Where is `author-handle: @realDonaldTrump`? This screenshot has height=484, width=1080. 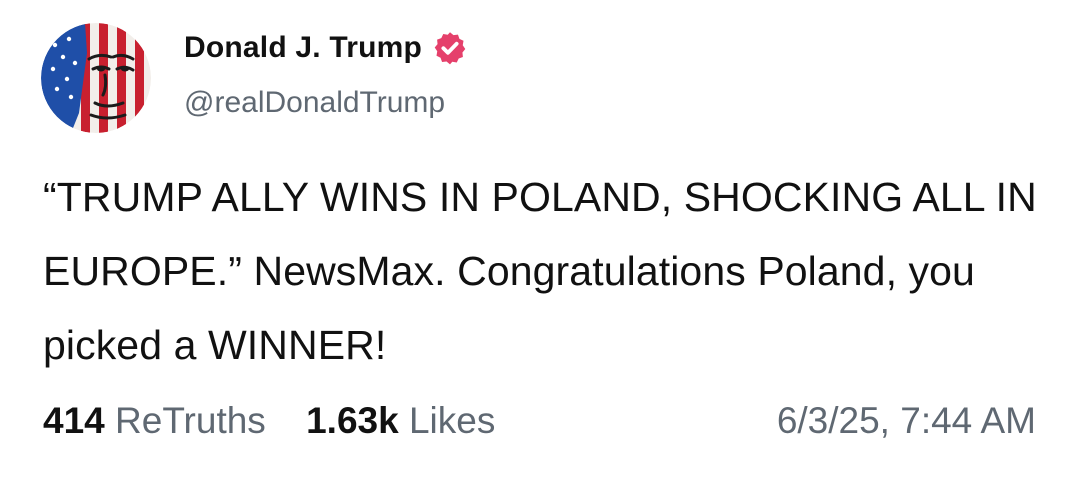 author-handle: @realDonaldTrump is located at coordinates (314, 103).